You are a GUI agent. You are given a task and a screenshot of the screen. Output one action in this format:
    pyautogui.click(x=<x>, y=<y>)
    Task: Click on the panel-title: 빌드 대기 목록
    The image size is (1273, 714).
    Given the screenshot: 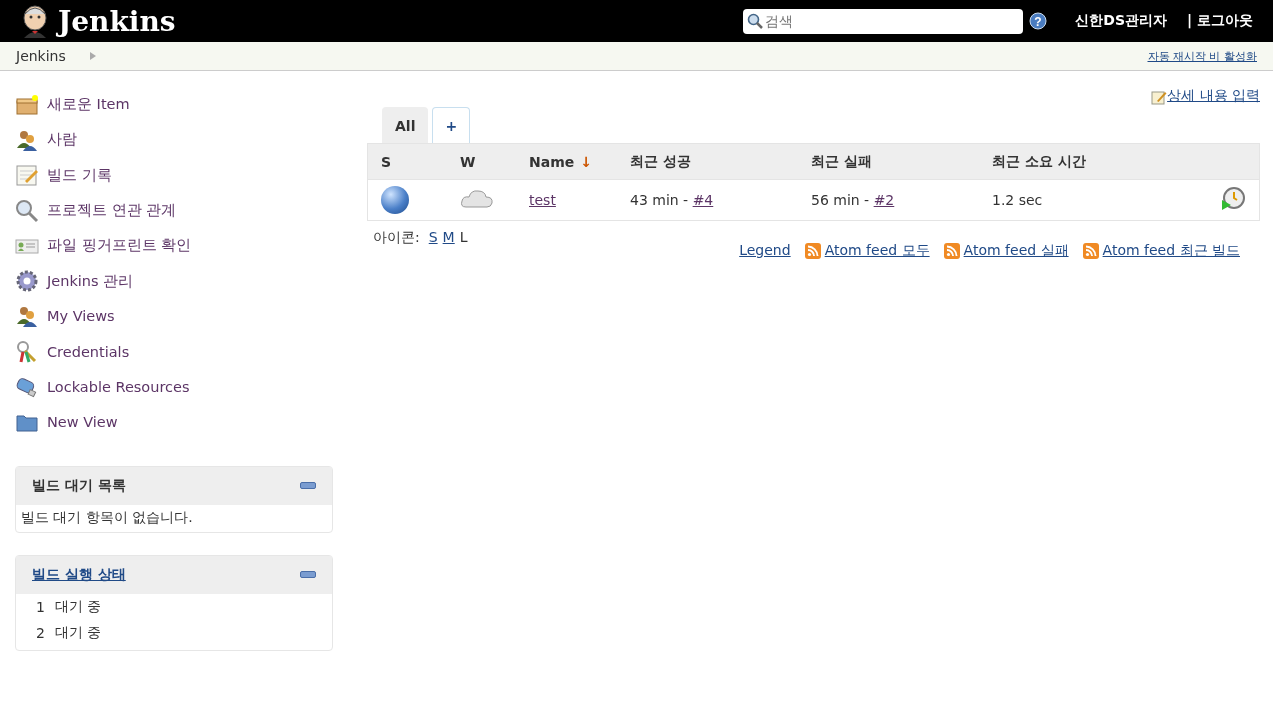 What is the action you would take?
    pyautogui.click(x=79, y=485)
    